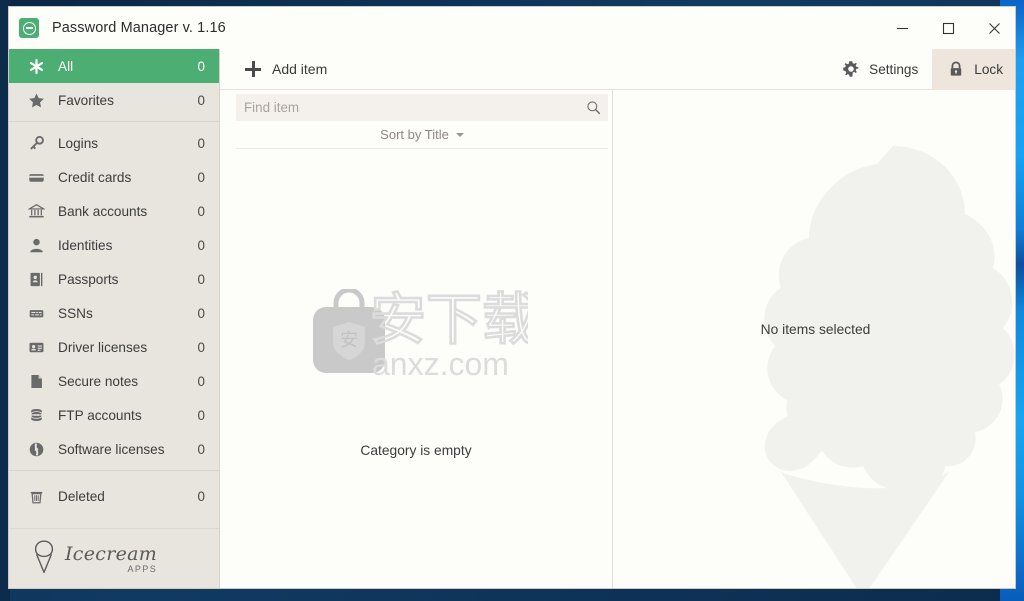 This screenshot has height=601, width=1024. What do you see at coordinates (407, 107) in the screenshot?
I see `search-input` at bounding box center [407, 107].